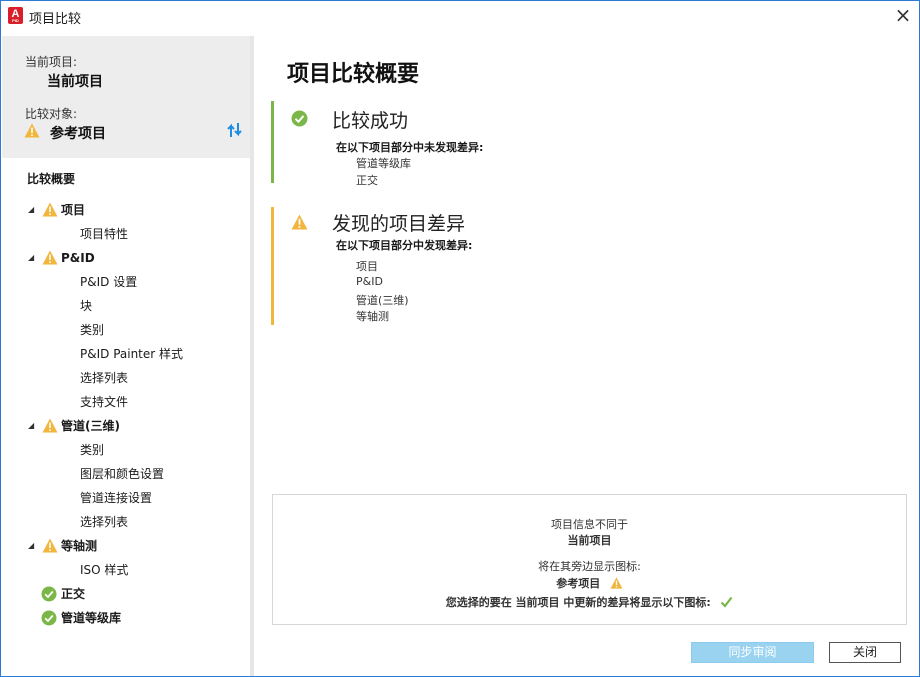 The image size is (920, 677). I want to click on info-line-text: 您选择的要在 当前项目 中更新的差异将显示以下图标:, so click(578, 602).